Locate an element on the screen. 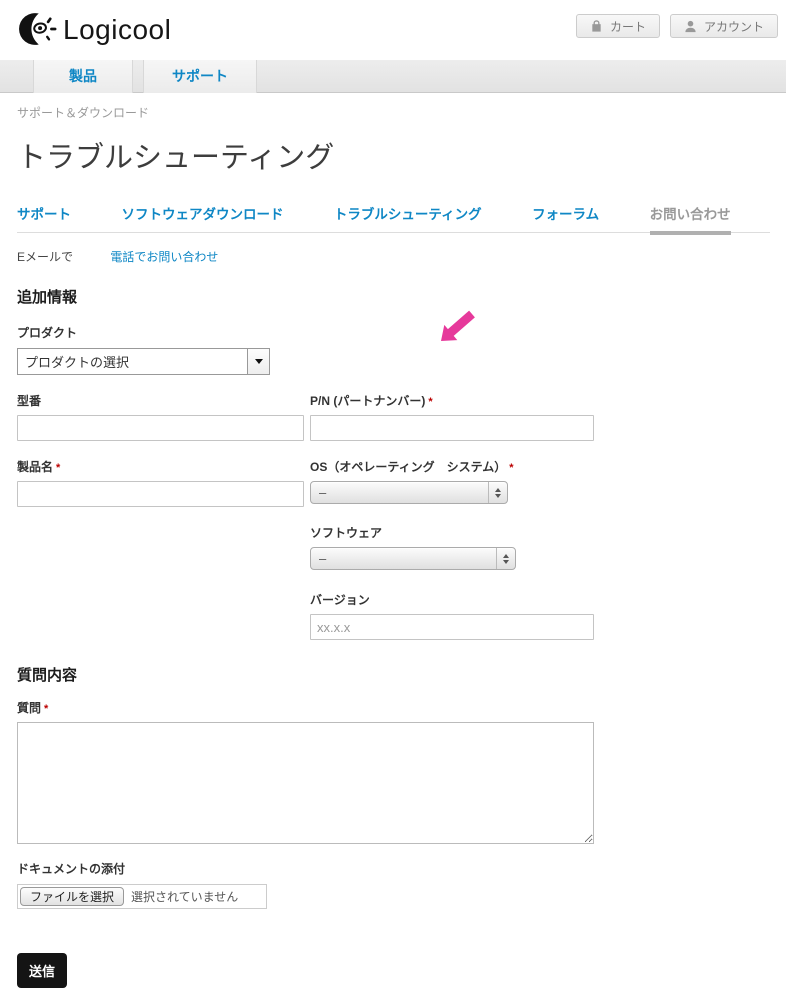  account-button: アカウント is located at coordinates (723, 26).